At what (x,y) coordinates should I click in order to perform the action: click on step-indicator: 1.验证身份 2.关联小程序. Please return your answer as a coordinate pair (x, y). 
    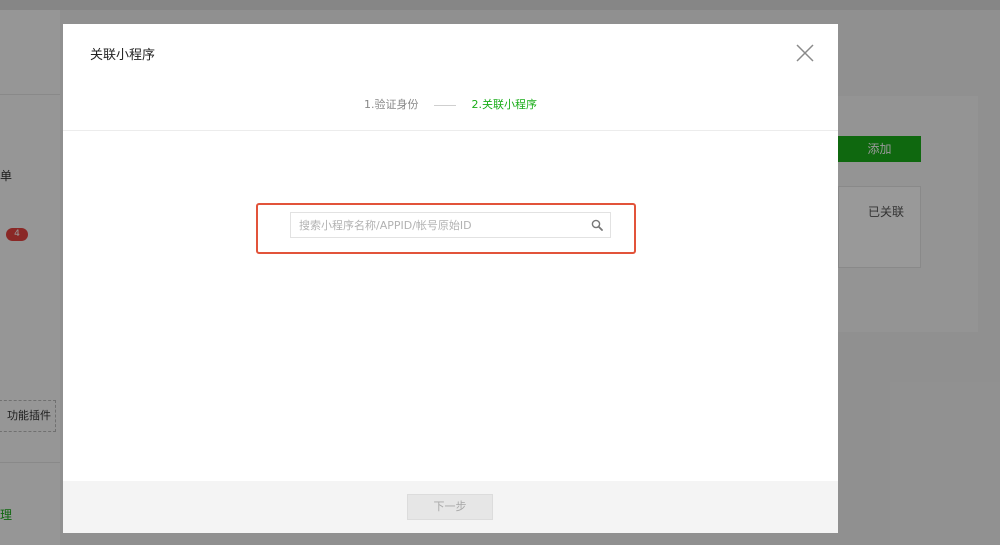
    Looking at the image, I should click on (450, 105).